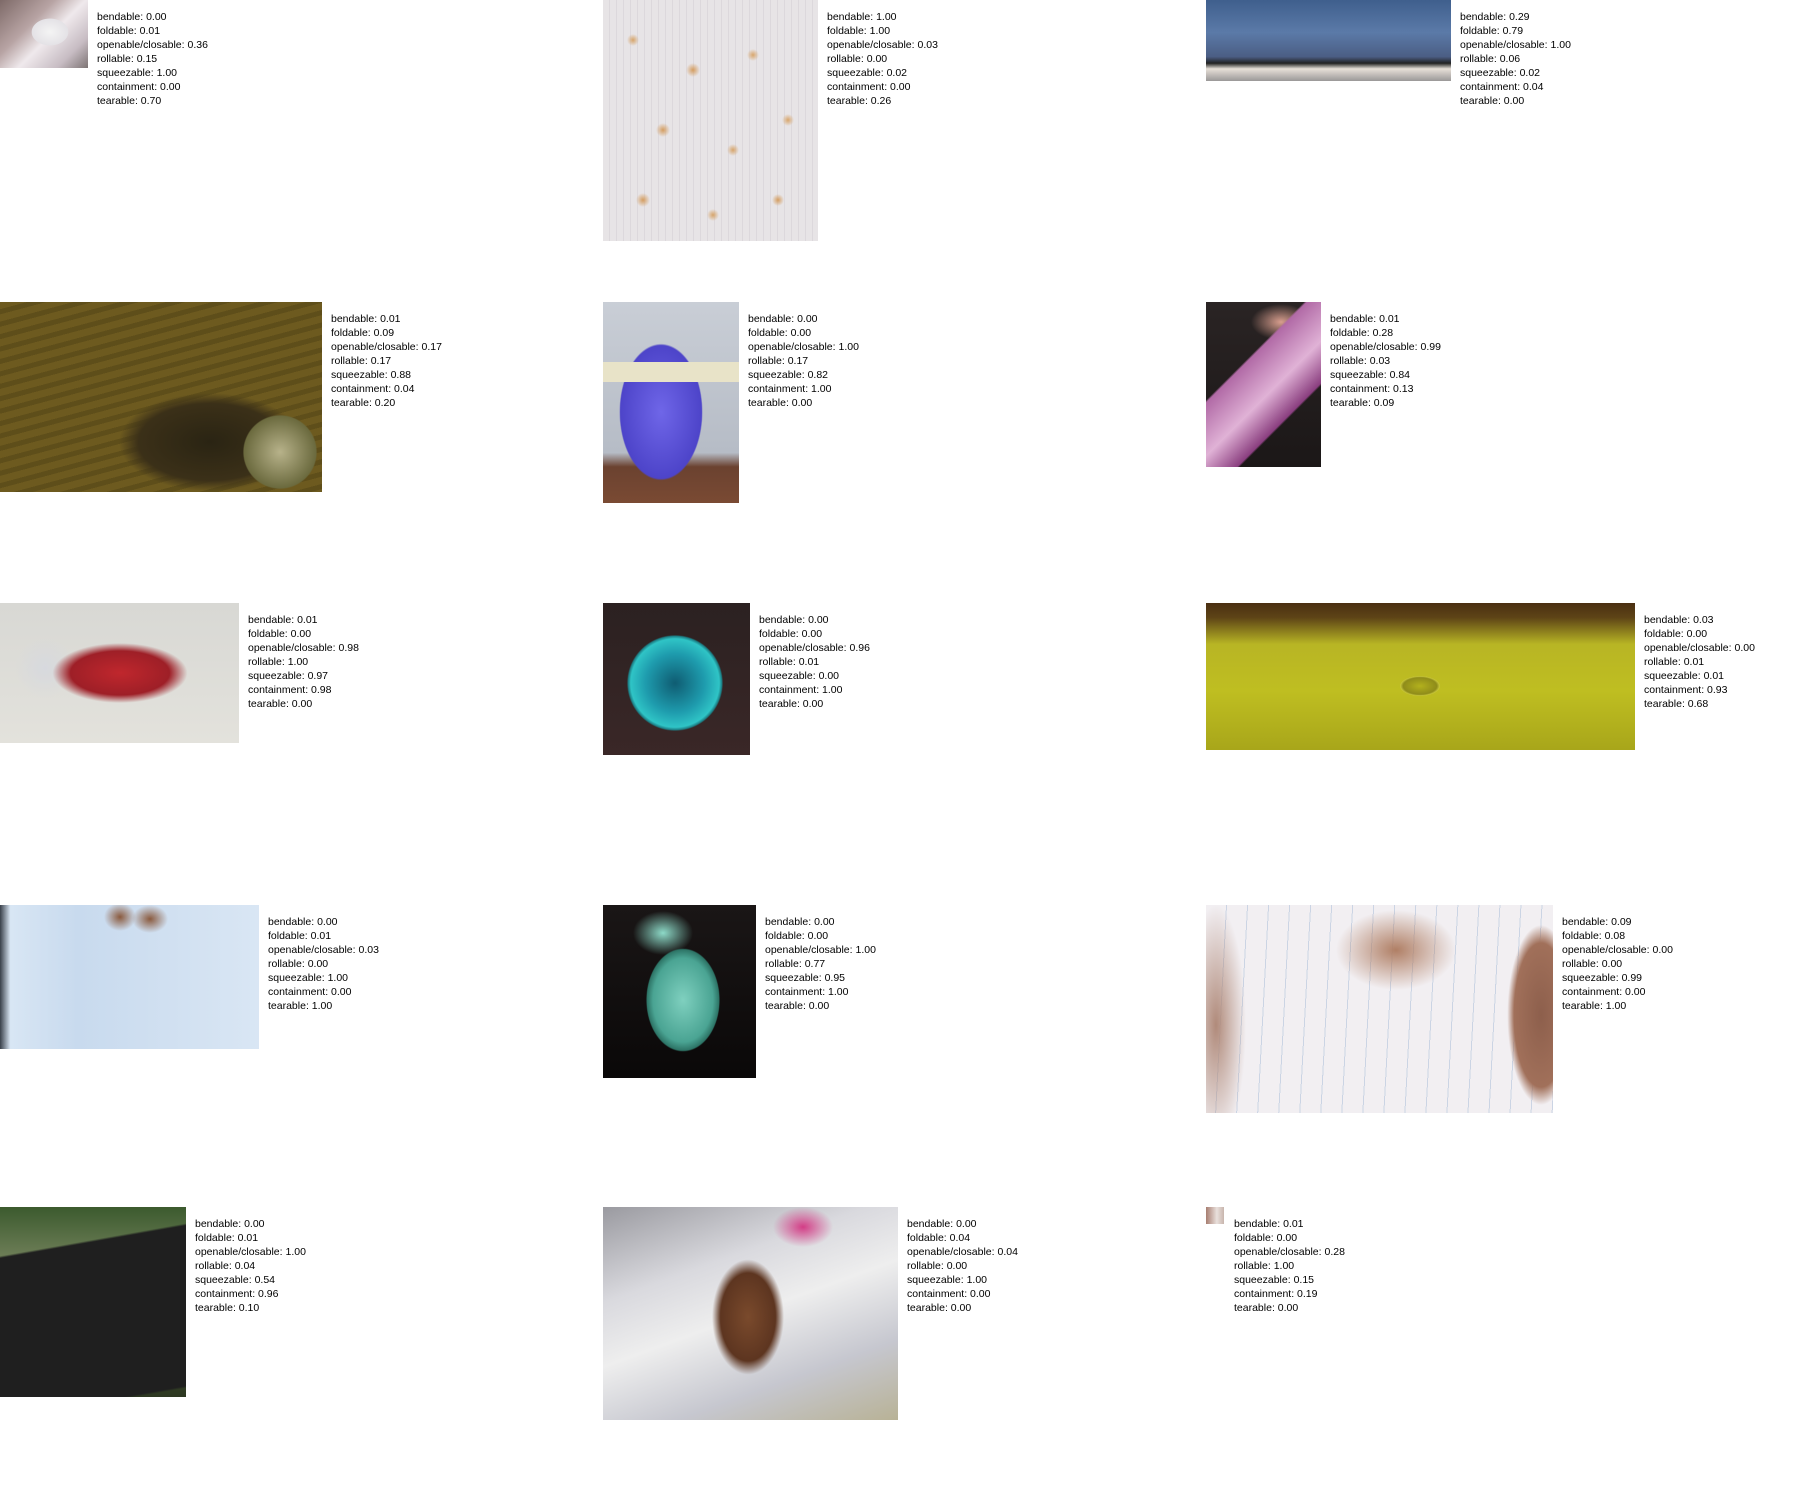  What do you see at coordinates (1334, 1252) in the screenshot?
I see `property-value: 0.28` at bounding box center [1334, 1252].